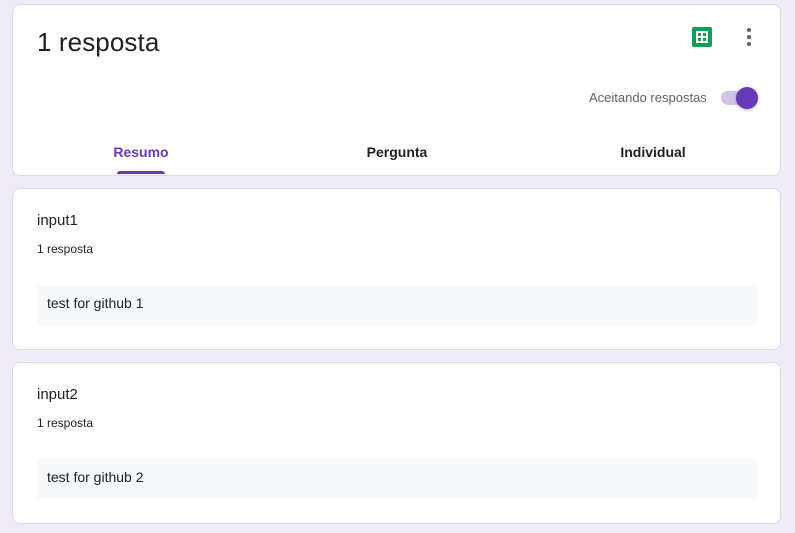 This screenshot has width=795, height=533. I want to click on more-vert-icon, so click(749, 37).